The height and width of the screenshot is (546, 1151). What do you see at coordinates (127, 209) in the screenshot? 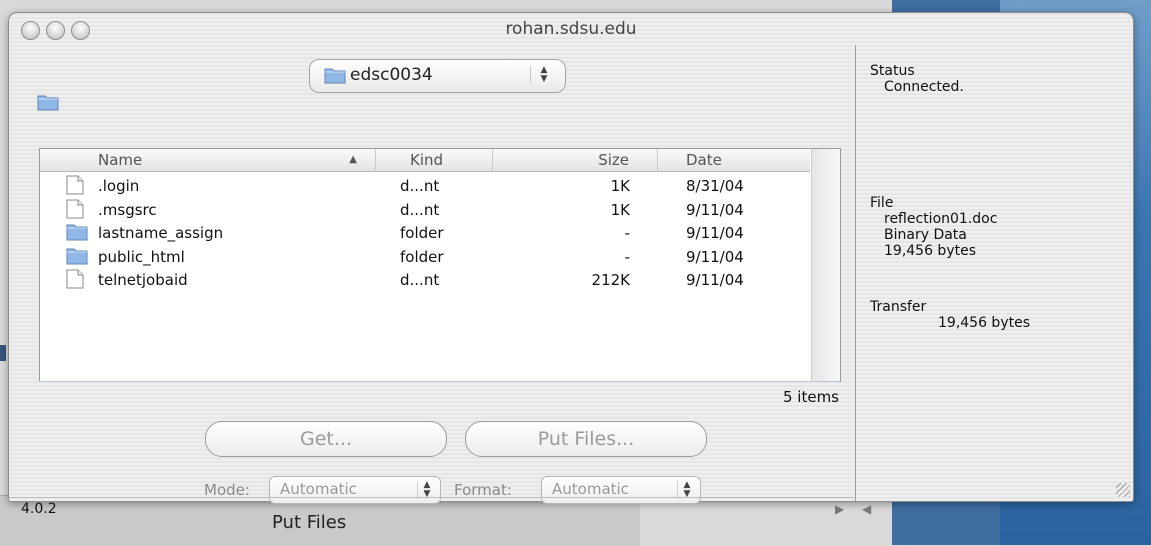
I see `file-name-cell: .msgsrc` at bounding box center [127, 209].